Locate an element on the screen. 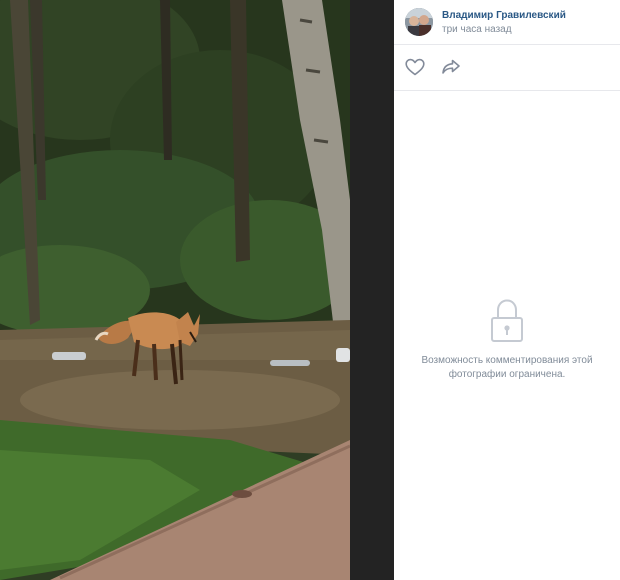 This screenshot has width=620, height=580. avatar-image is located at coordinates (419, 22).